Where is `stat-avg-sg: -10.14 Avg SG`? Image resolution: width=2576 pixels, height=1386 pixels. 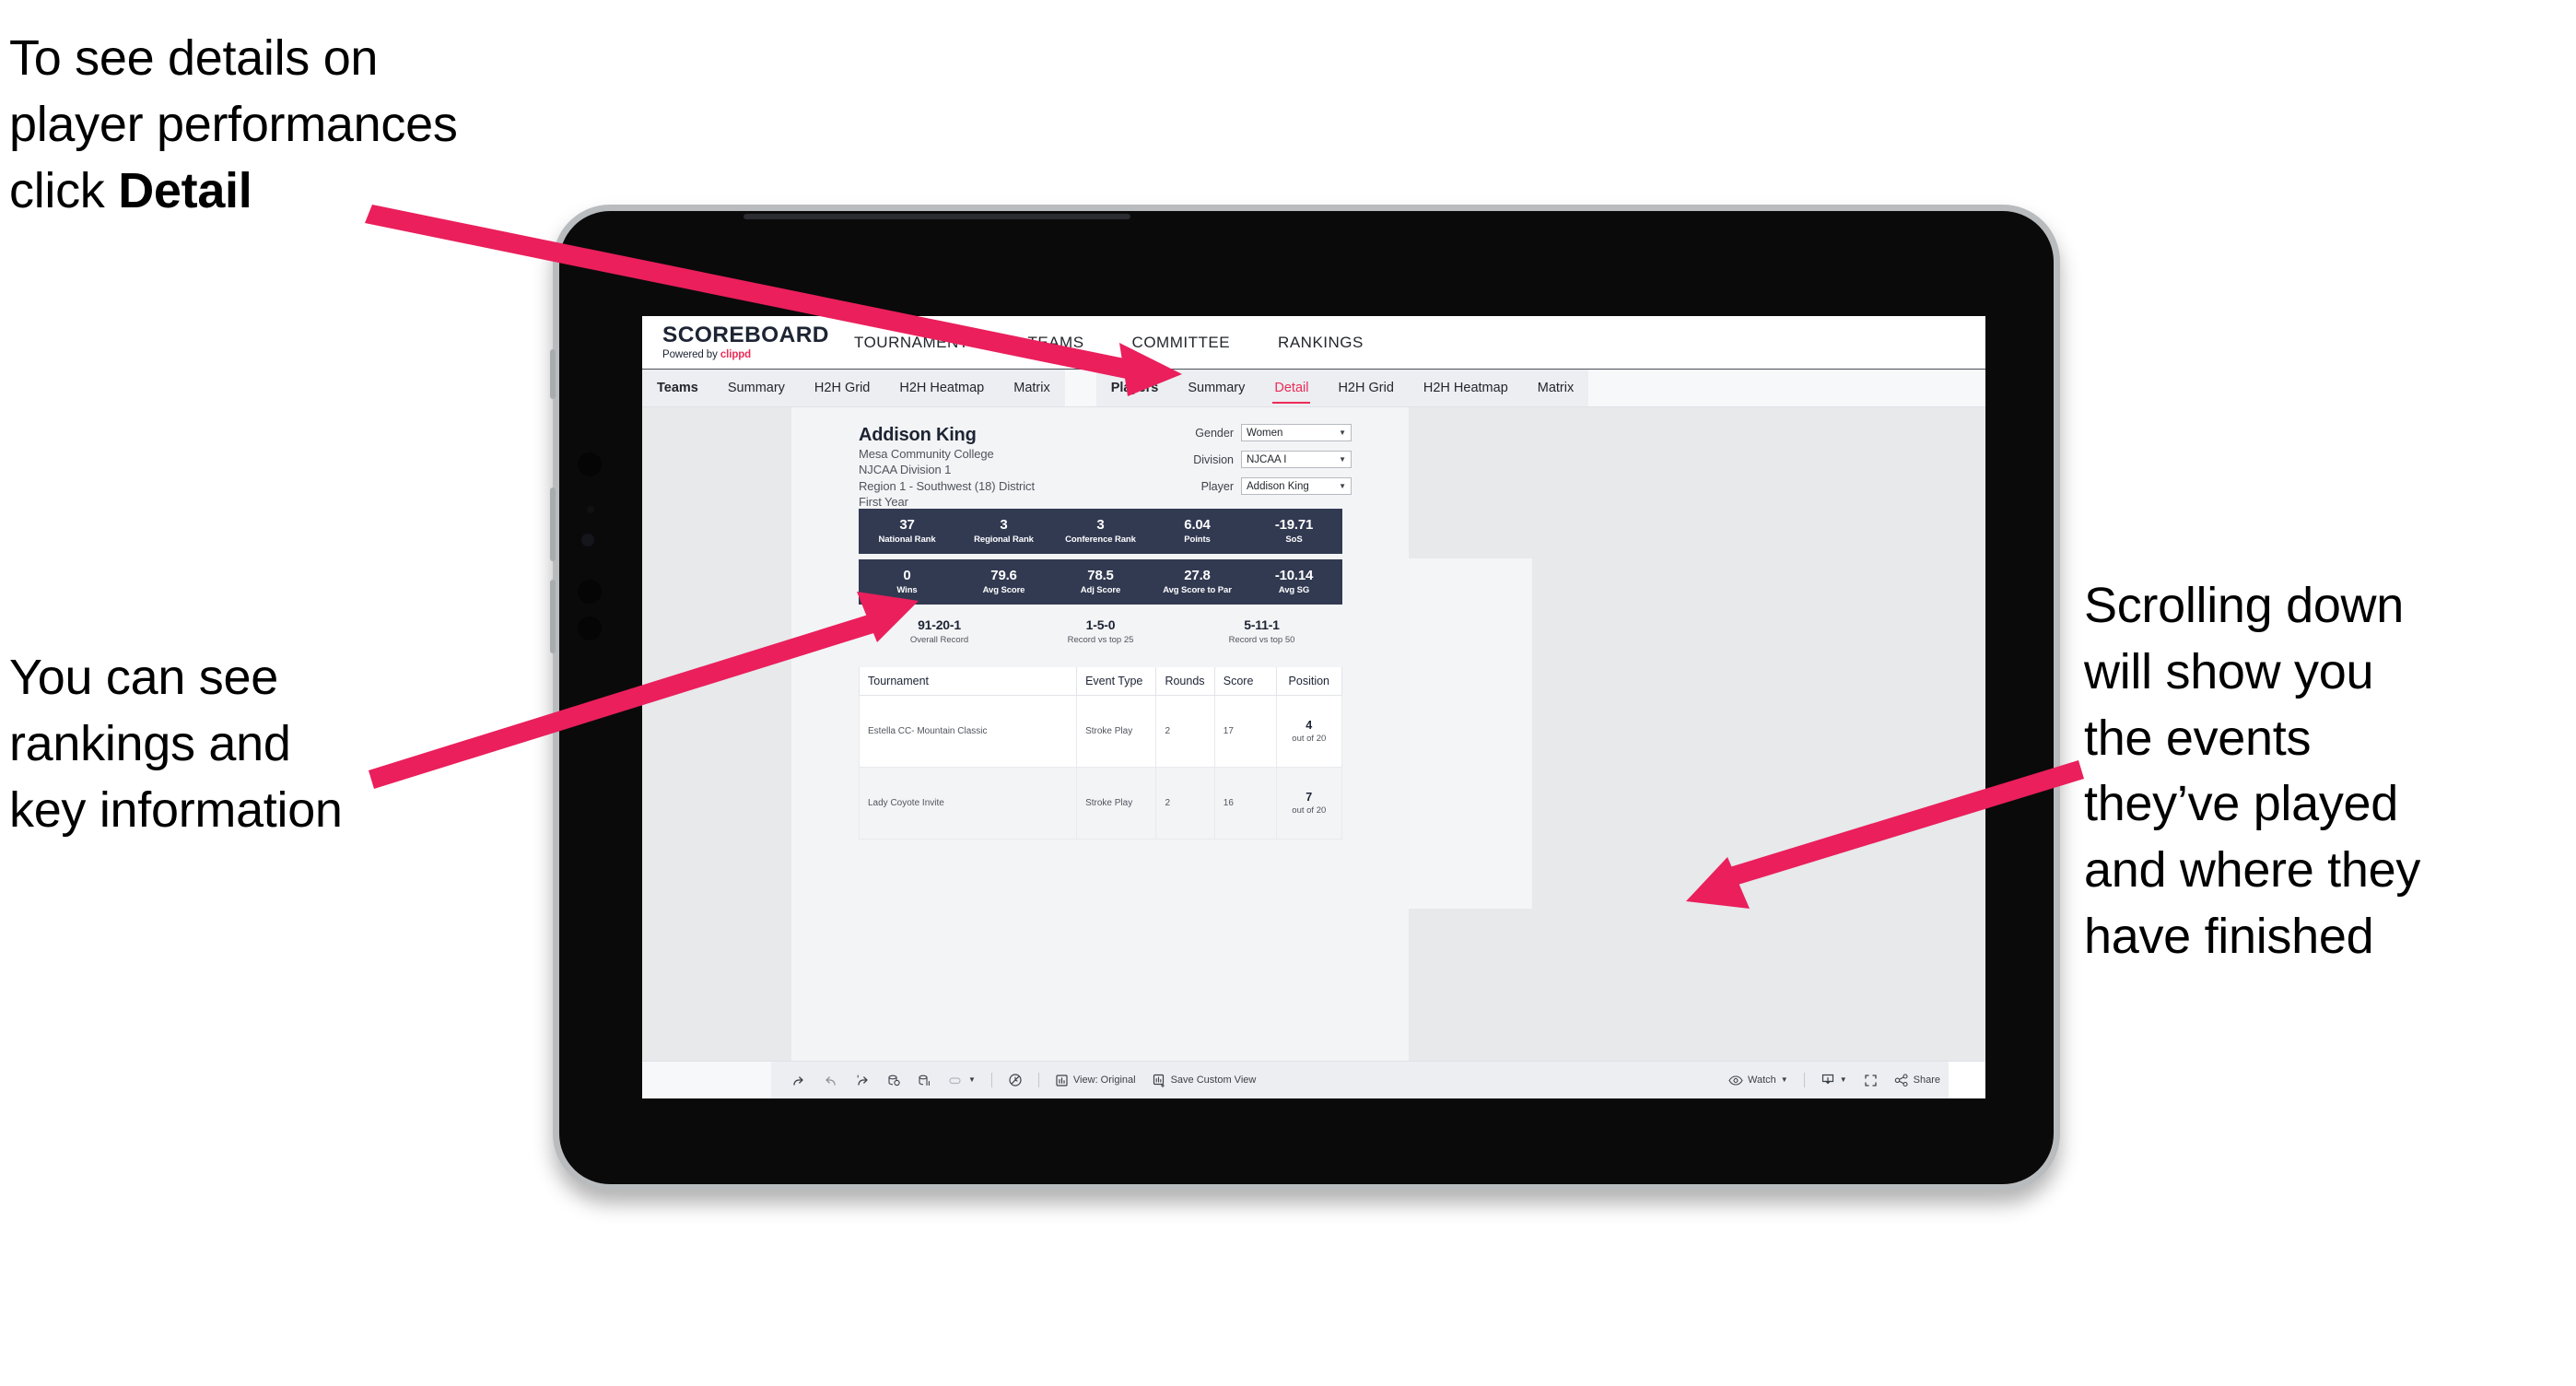
stat-avg-sg: -10.14 Avg SG is located at coordinates (1294, 581).